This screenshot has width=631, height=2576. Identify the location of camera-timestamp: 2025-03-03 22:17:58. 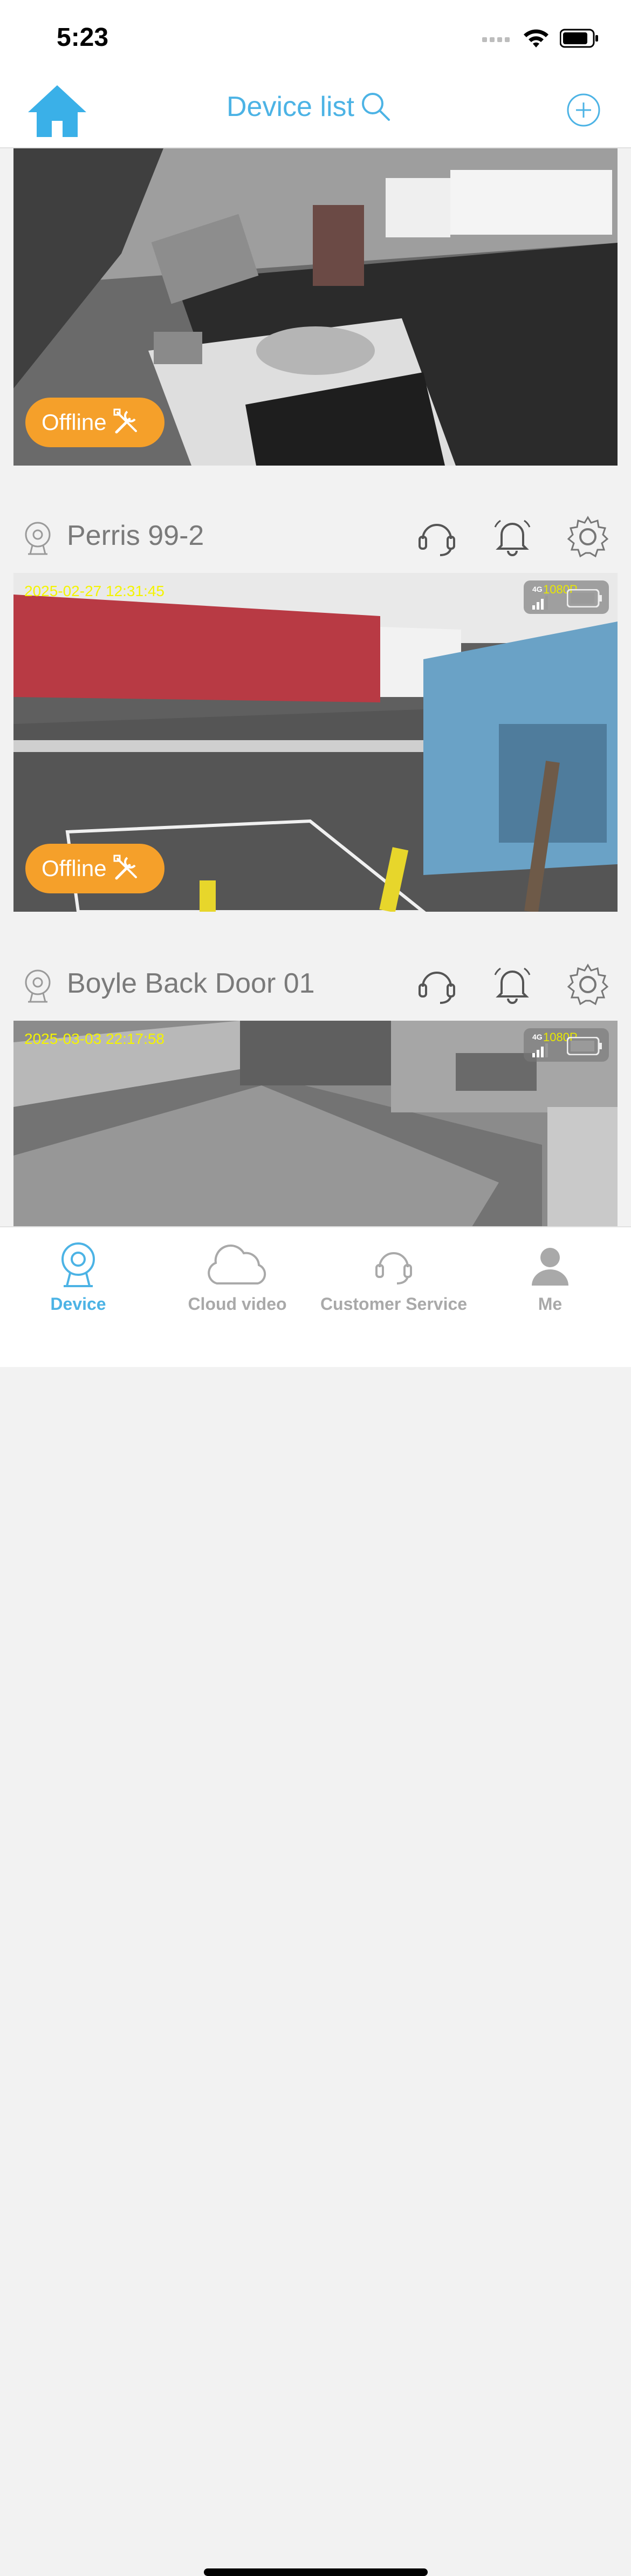
(94, 1038).